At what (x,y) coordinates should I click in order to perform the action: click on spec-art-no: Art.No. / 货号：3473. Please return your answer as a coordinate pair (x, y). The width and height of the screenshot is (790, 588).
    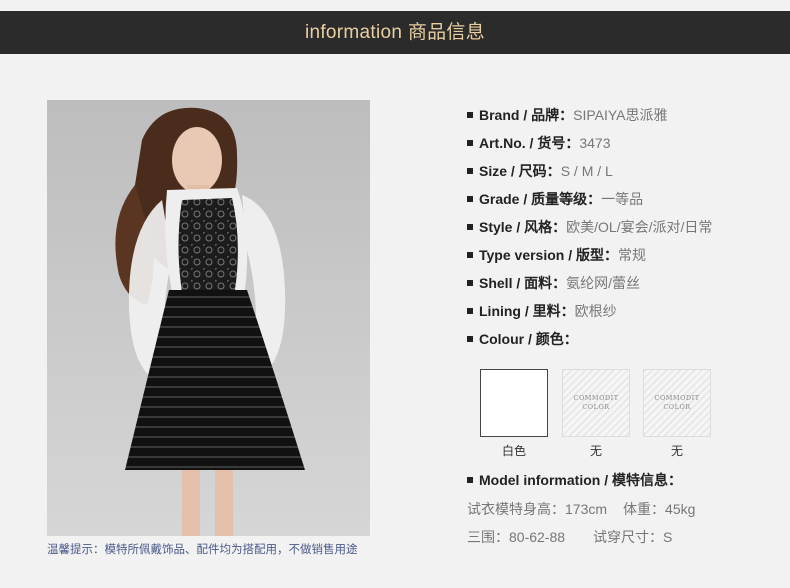
    Looking at the image, I should click on (627, 146).